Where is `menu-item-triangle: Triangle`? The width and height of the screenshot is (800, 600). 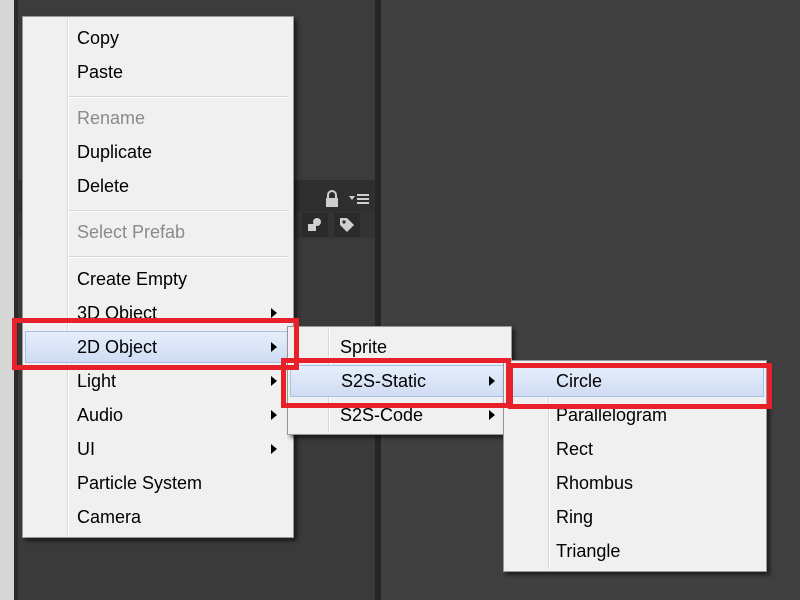 menu-item-triangle: Triangle is located at coordinates (635, 551).